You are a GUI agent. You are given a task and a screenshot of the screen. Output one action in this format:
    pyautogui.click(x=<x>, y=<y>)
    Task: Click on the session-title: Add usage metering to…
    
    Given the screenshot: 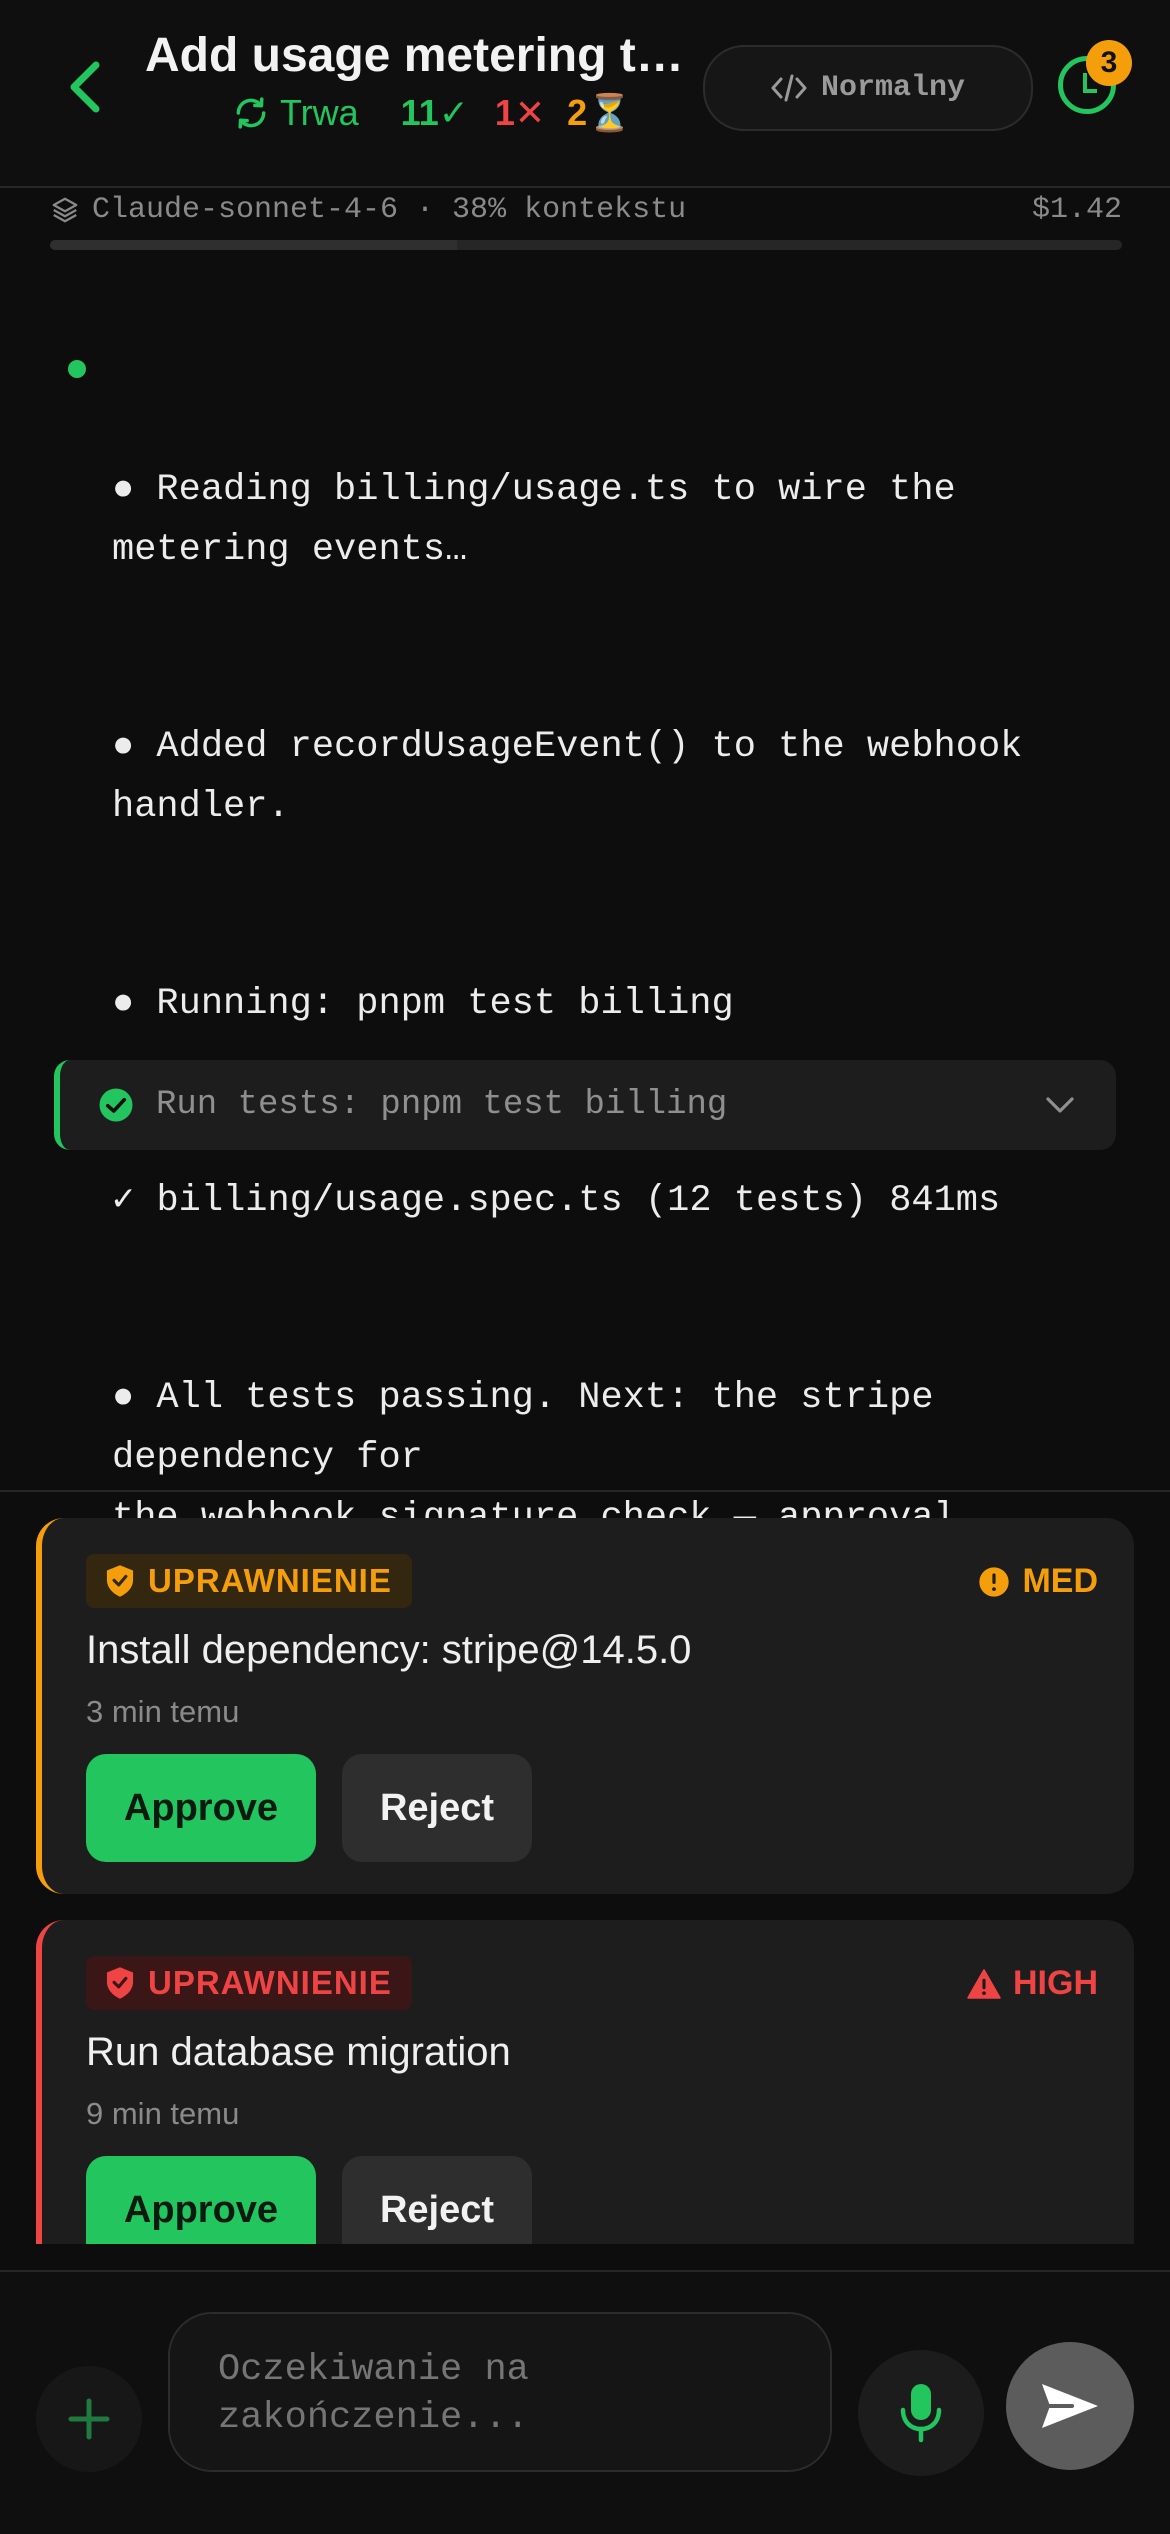 What is the action you would take?
    pyautogui.click(x=425, y=55)
    